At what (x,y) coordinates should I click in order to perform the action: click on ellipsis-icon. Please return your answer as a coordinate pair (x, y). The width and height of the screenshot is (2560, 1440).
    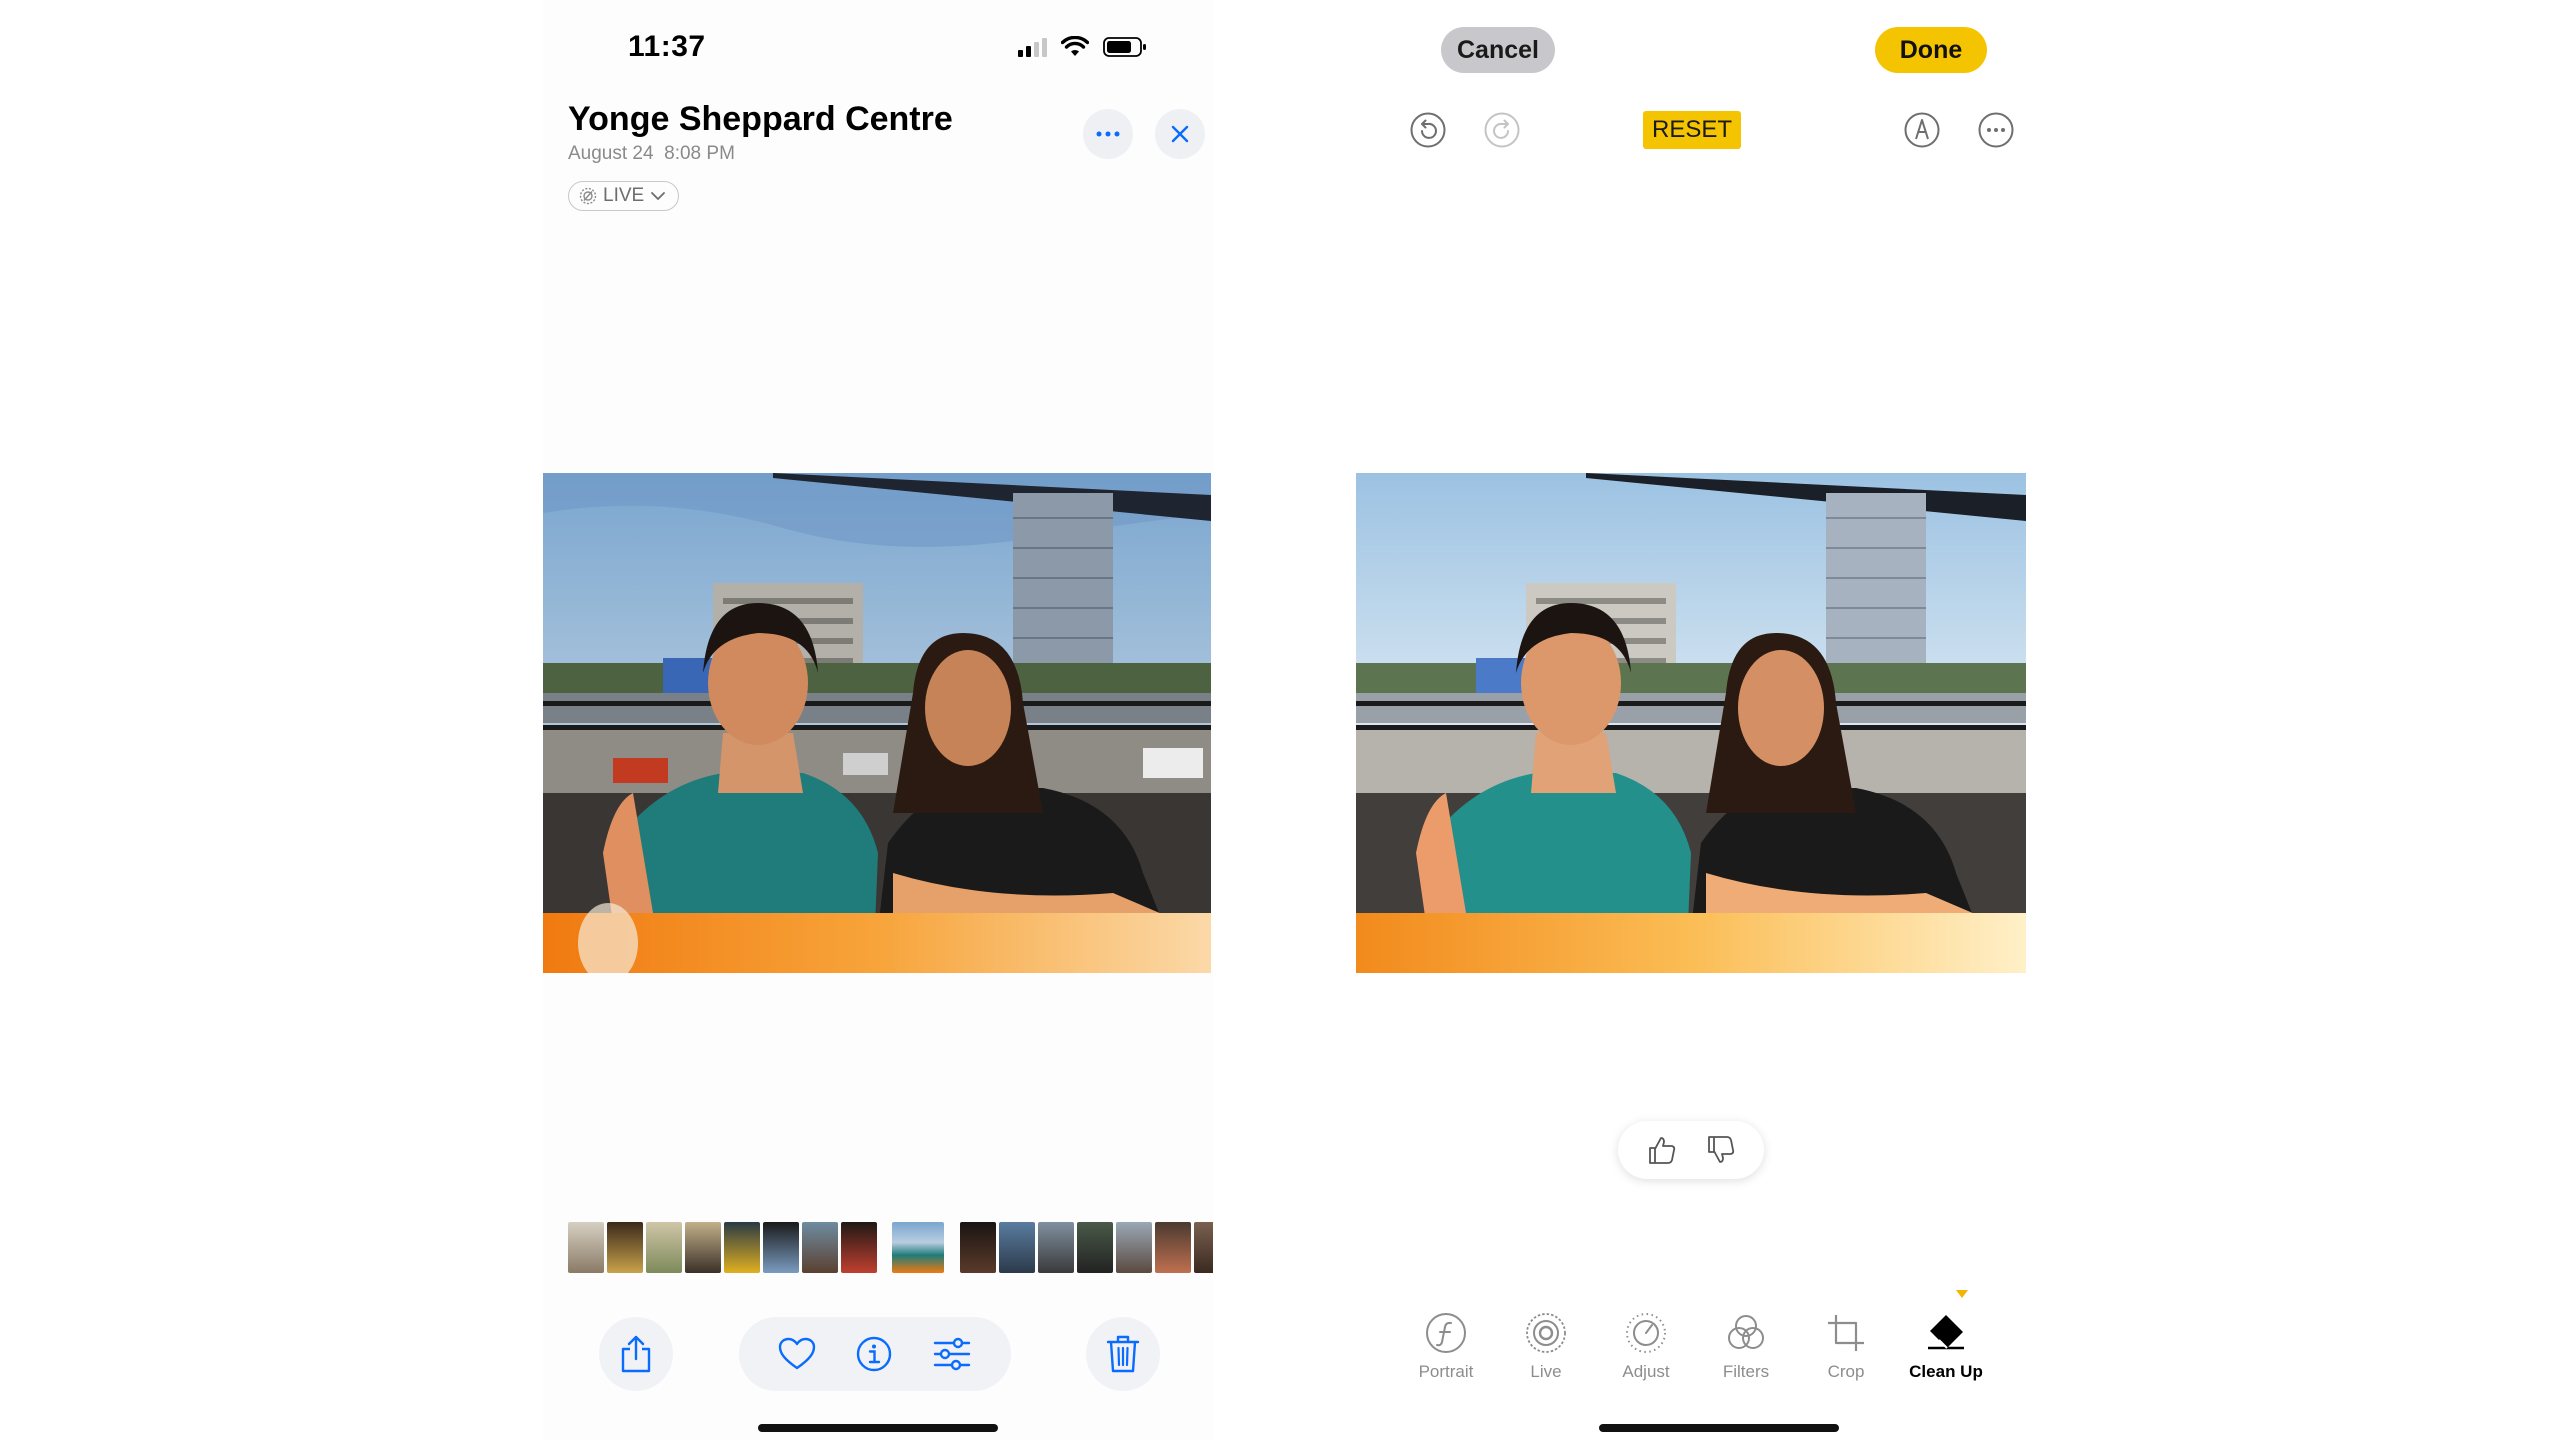
    Looking at the image, I should click on (1108, 134).